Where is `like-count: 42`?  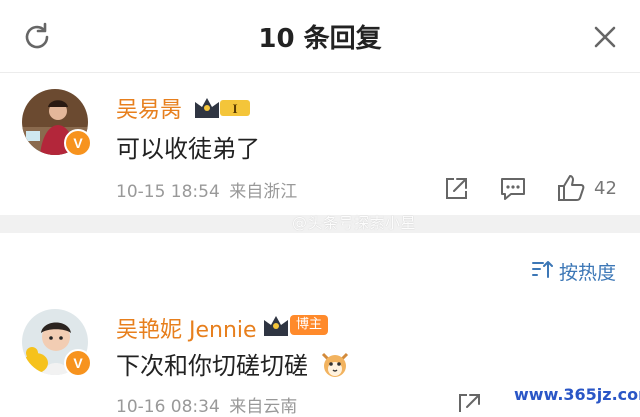
like-count: 42 is located at coordinates (605, 188).